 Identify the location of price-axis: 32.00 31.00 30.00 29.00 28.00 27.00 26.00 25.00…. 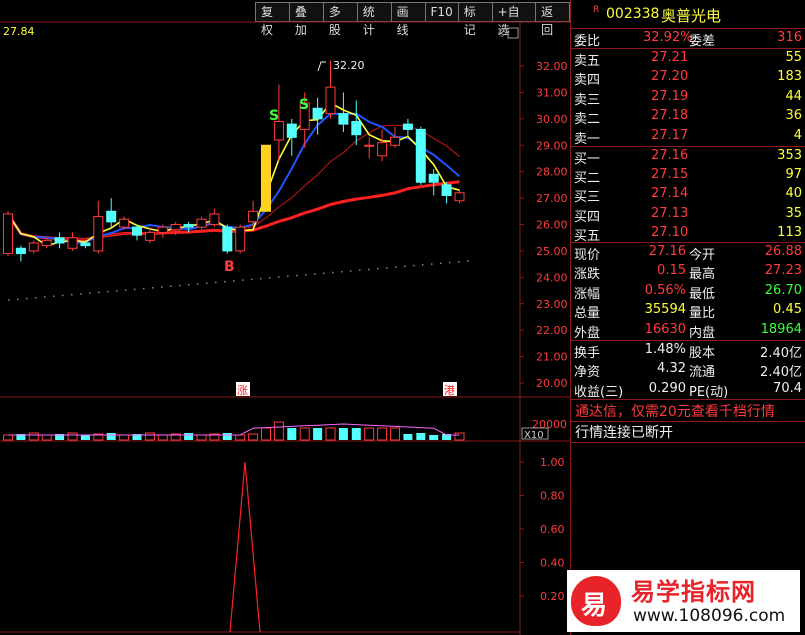
(544, 225).